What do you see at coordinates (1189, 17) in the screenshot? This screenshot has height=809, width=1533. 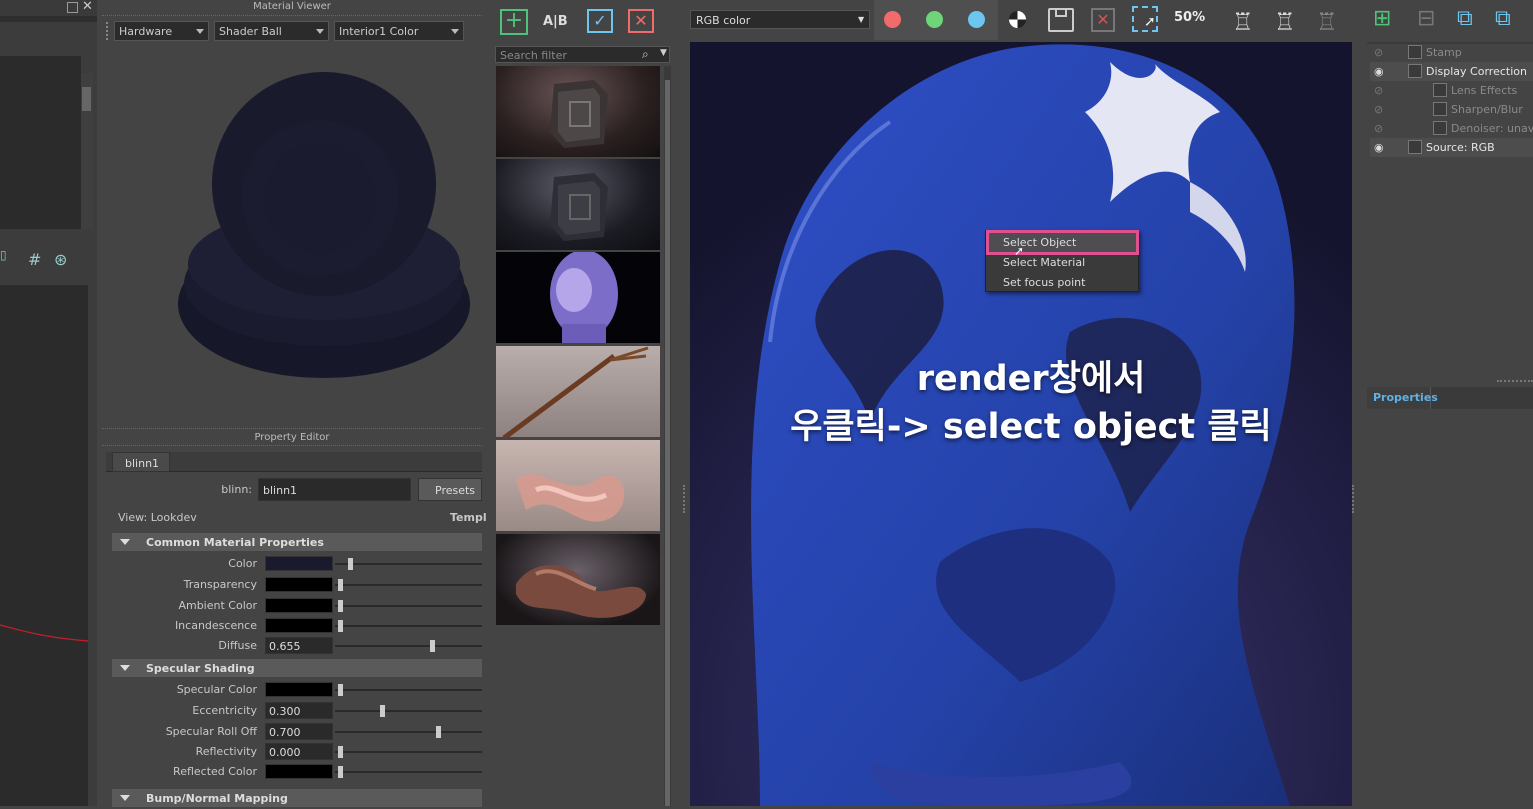 I see `zoom-indicator: 50%` at bounding box center [1189, 17].